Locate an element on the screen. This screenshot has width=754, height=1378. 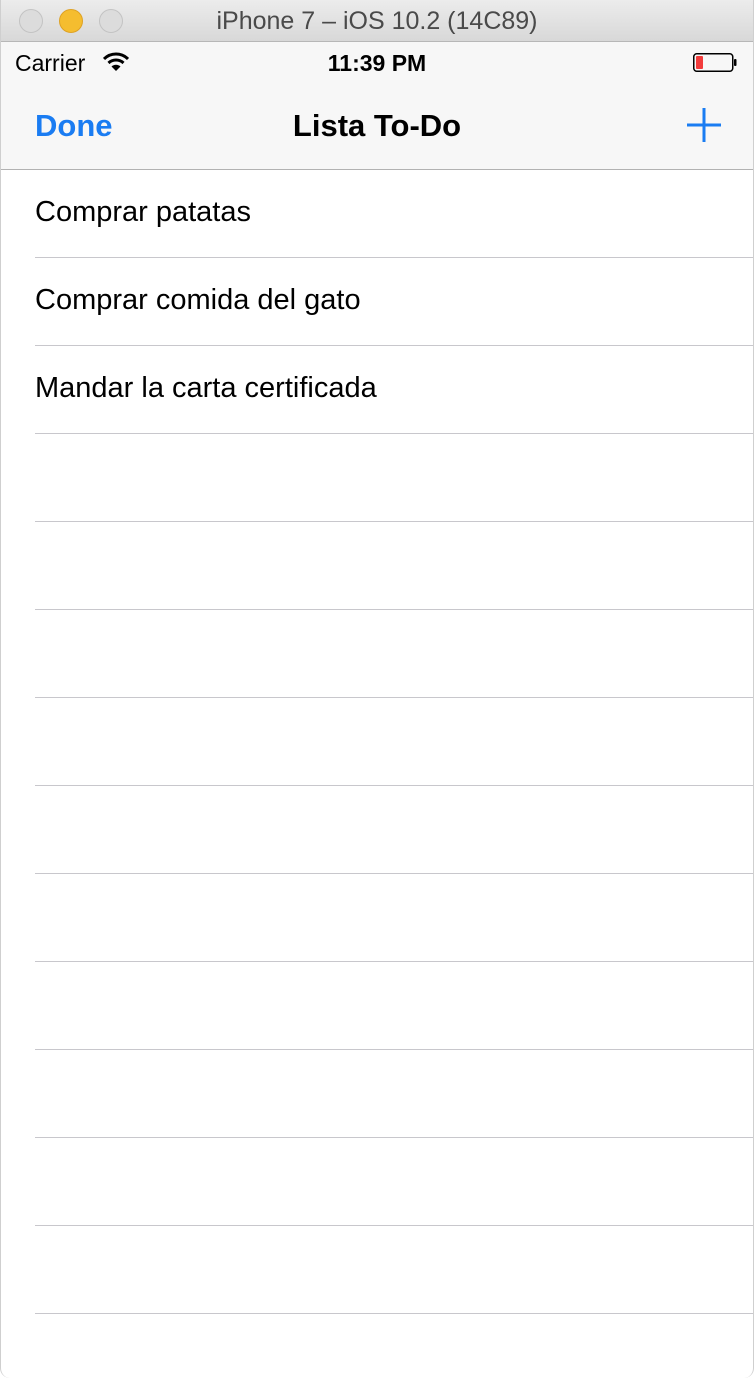
clock: 11:39 PM is located at coordinates (377, 63).